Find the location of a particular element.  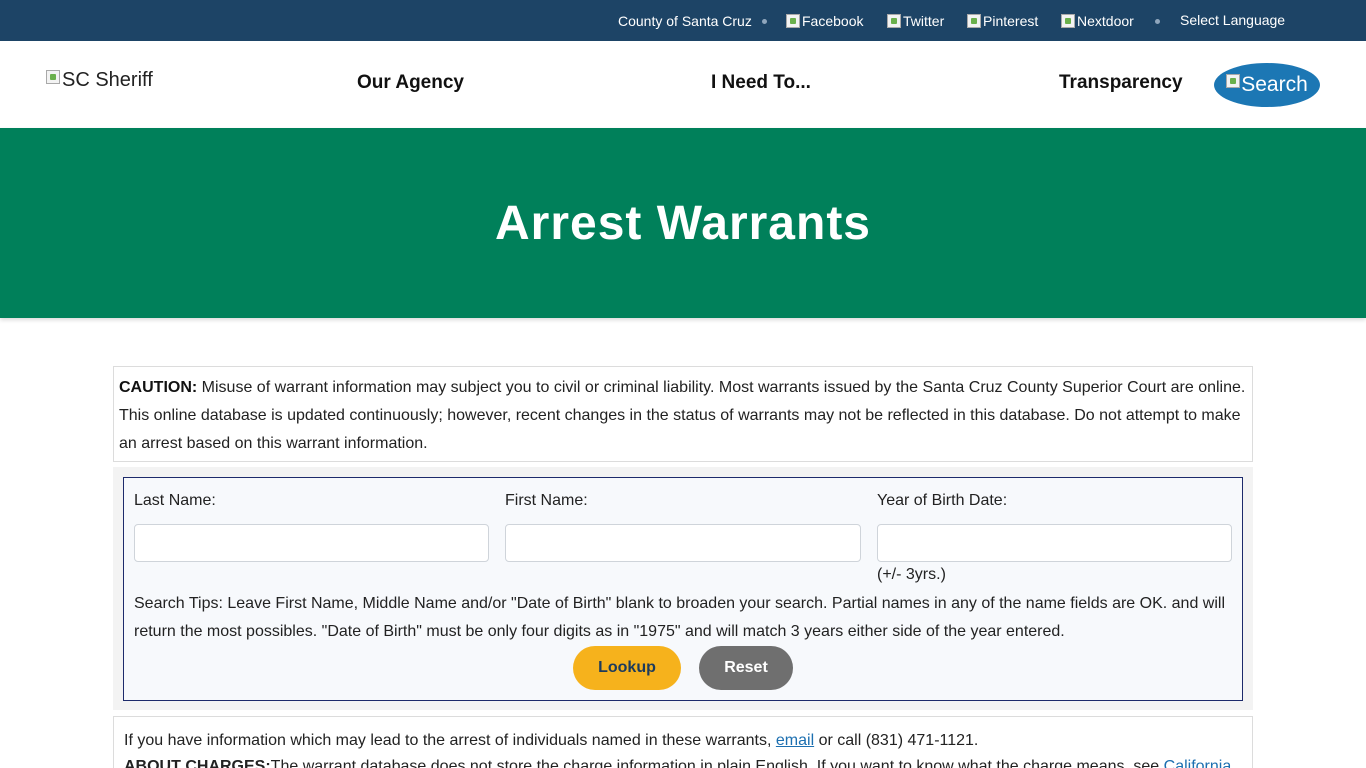

pinterest-icon is located at coordinates (974, 21).